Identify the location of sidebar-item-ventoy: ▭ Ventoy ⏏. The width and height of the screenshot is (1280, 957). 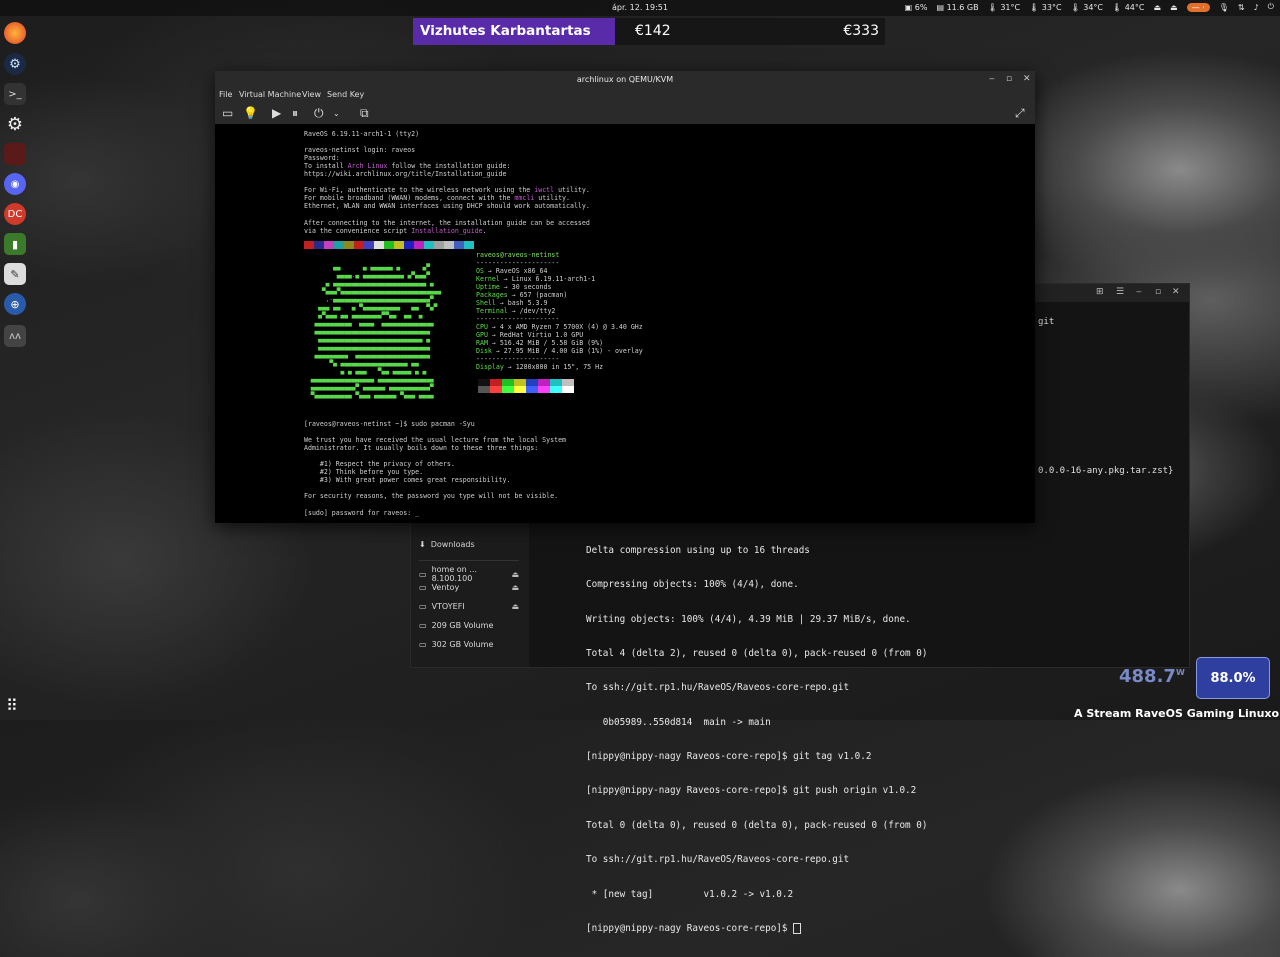
(469, 587).